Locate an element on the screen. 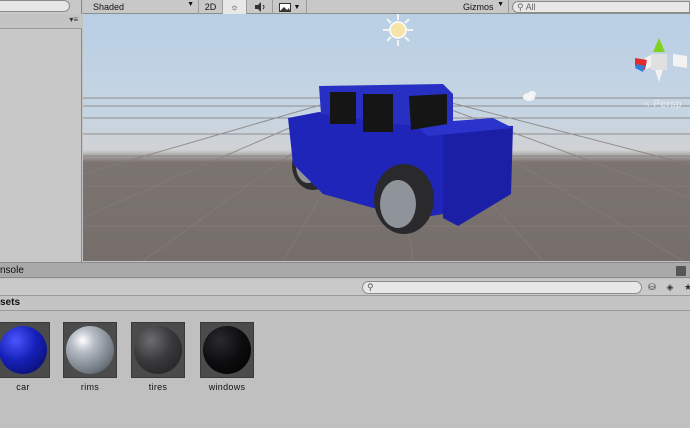 This screenshot has width=690, height=428. 2d-toggle-label: 2D is located at coordinates (210, 7).